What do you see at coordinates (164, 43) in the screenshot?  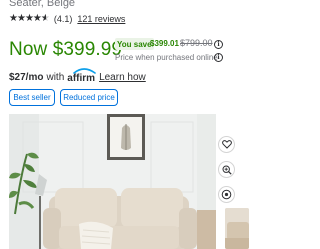 I see `save-amount: $399.01` at bounding box center [164, 43].